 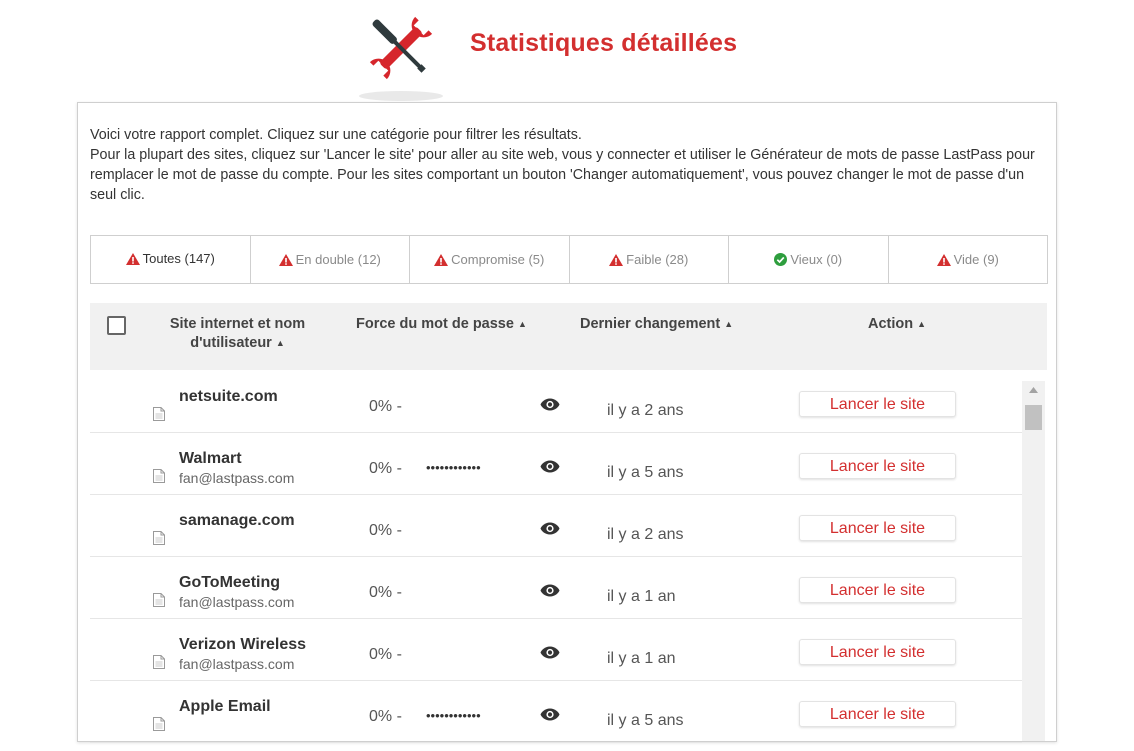 What do you see at coordinates (604, 43) in the screenshot?
I see `page-title: Statistiques détaillées` at bounding box center [604, 43].